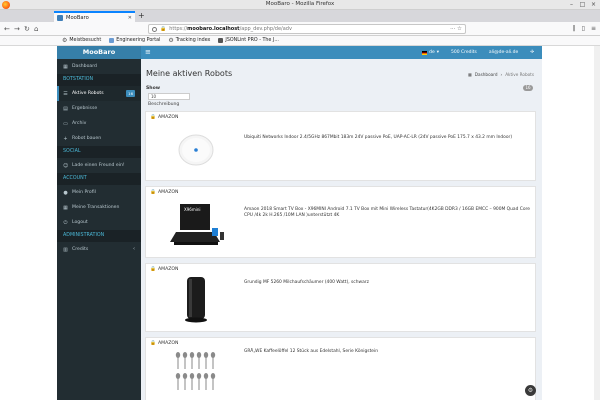 This screenshot has height=400, width=600. What do you see at coordinates (430, 52) in the screenshot?
I see `language-selector: de ▾` at bounding box center [430, 52].